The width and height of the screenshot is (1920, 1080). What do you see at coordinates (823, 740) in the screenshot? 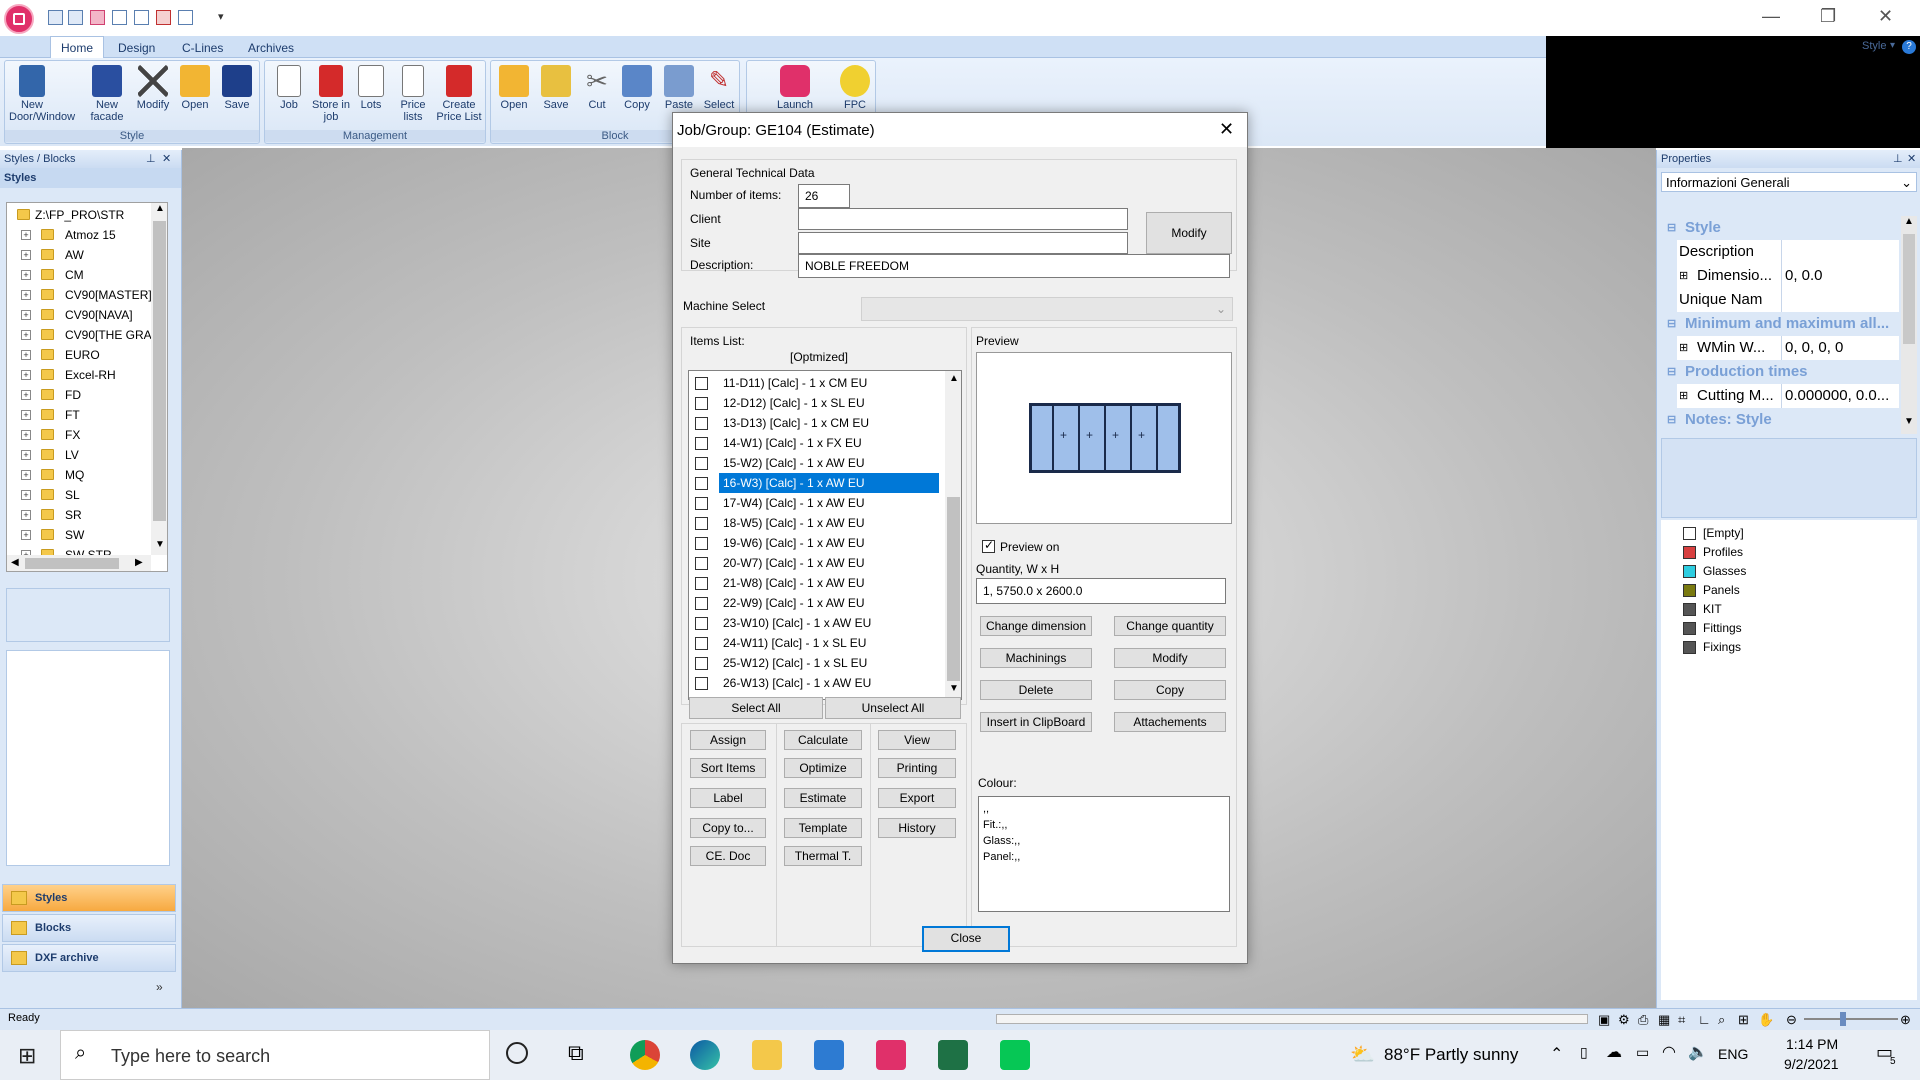
I see `calculate-button: Calculate` at bounding box center [823, 740].